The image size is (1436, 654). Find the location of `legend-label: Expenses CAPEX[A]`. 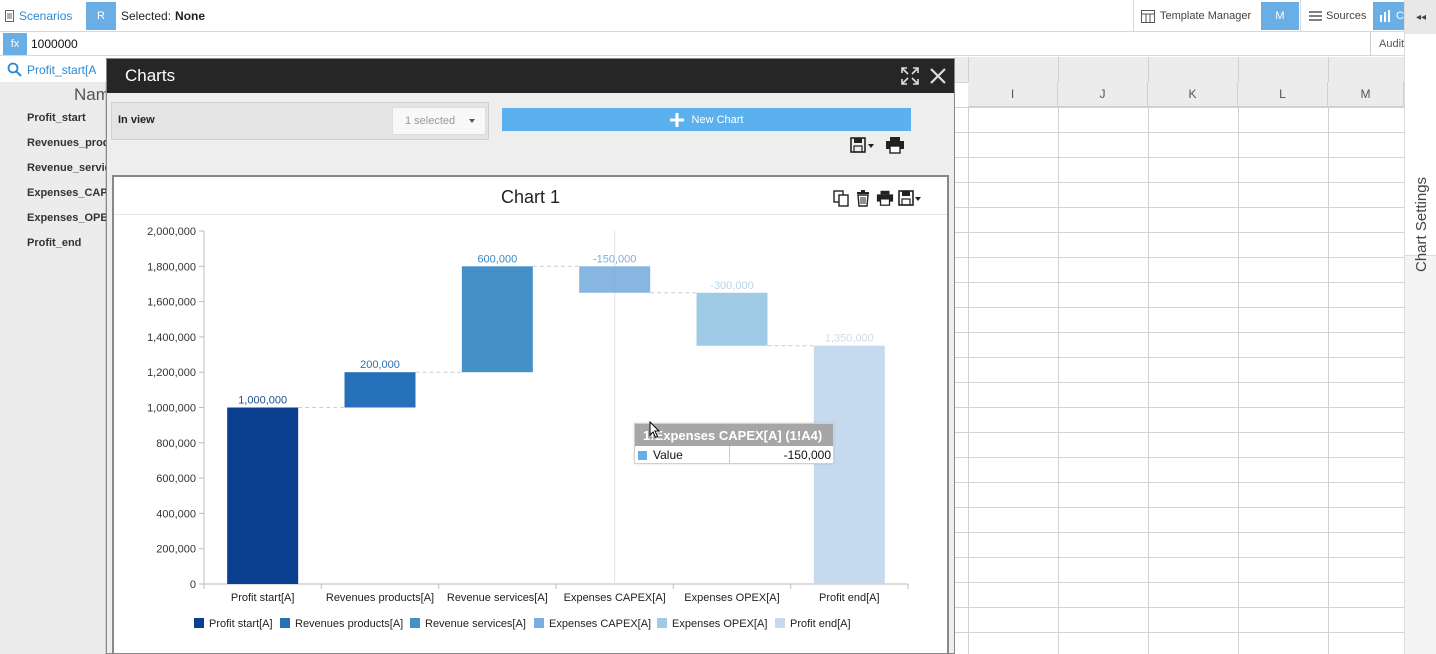

legend-label: Expenses CAPEX[A] is located at coordinates (600, 624).